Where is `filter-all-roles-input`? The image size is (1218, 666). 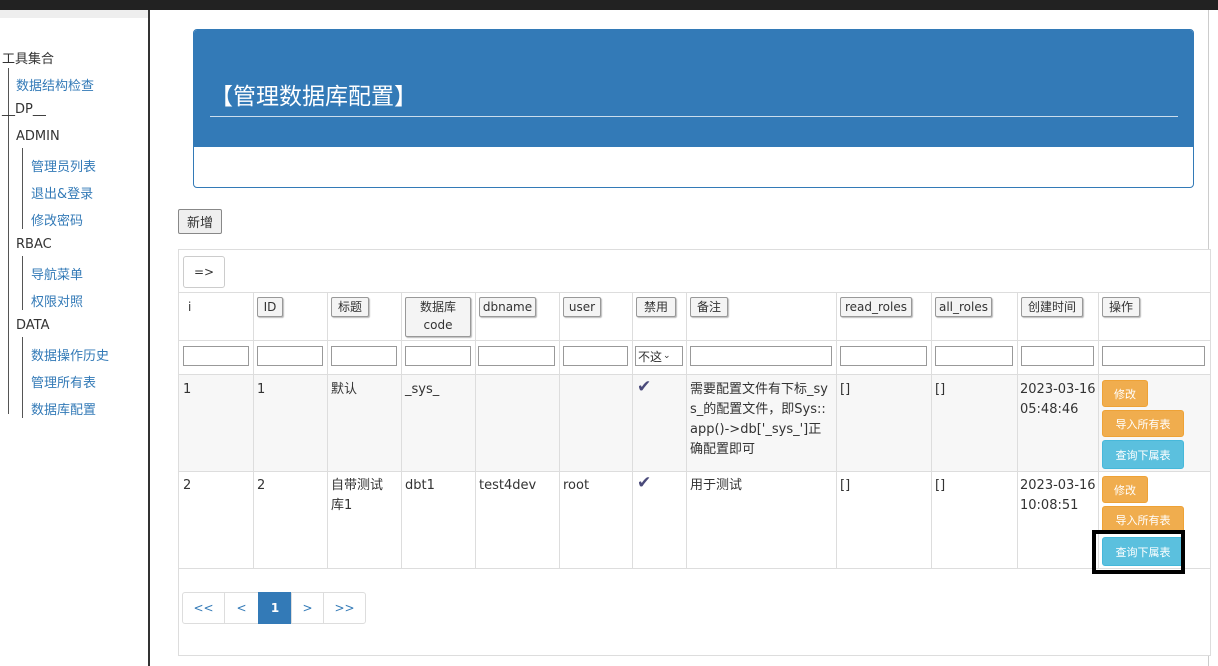
filter-all-roles-input is located at coordinates (974, 356).